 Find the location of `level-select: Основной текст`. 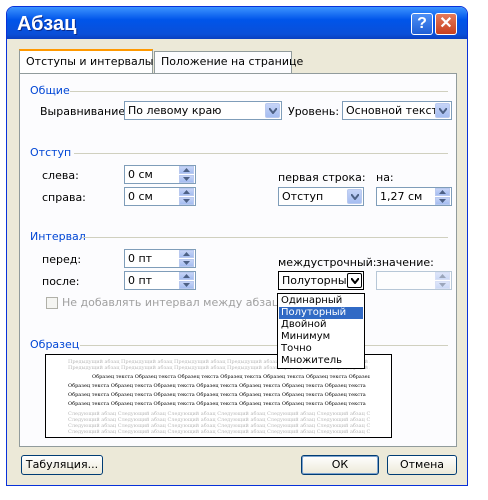

level-select: Основной текст is located at coordinates (397, 110).